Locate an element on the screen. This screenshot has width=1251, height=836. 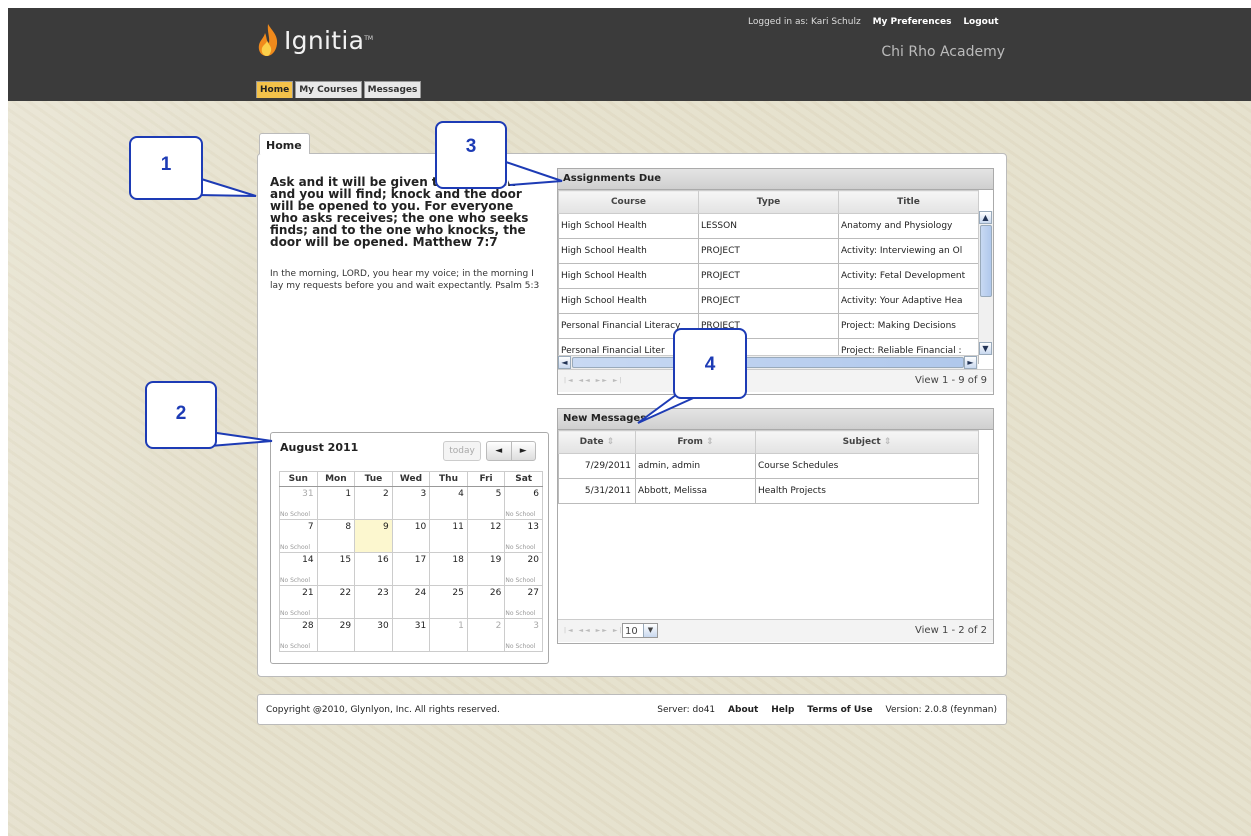
callout-4: 4 is located at coordinates (710, 363).